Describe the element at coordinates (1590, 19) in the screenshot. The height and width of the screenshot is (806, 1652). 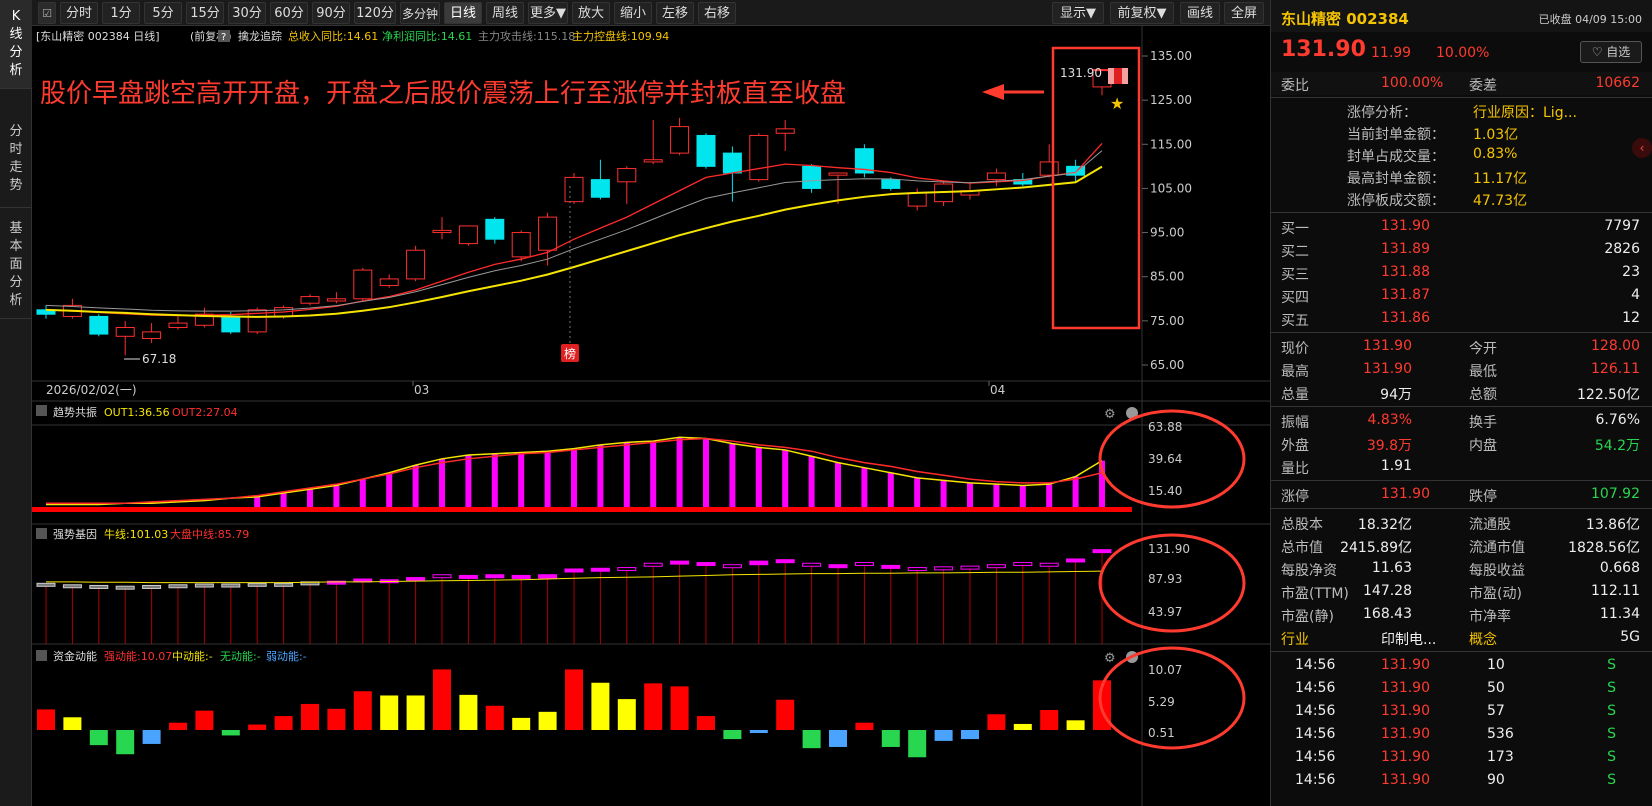
I see `market-status: 已收盘 04/09 15:00` at that location.